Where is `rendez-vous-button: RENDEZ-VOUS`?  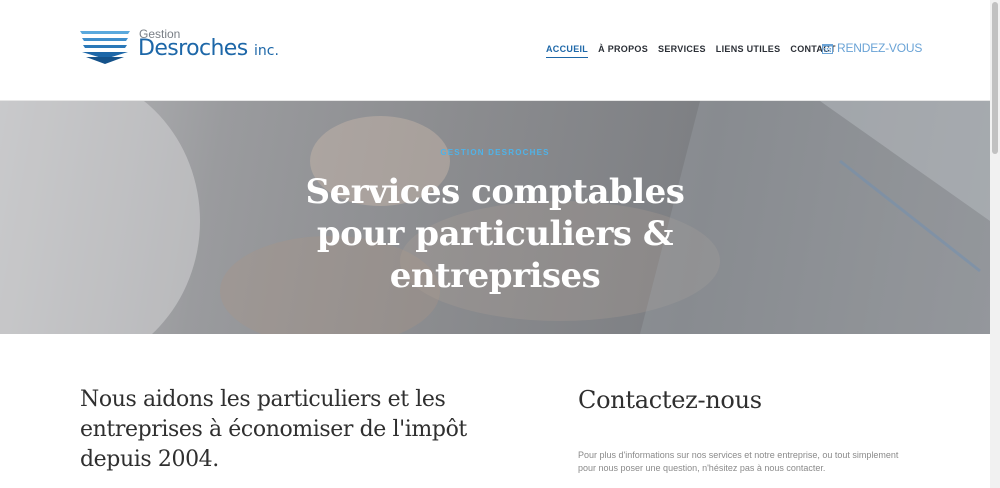
rendez-vous-button: RENDEZ-VOUS is located at coordinates (872, 48).